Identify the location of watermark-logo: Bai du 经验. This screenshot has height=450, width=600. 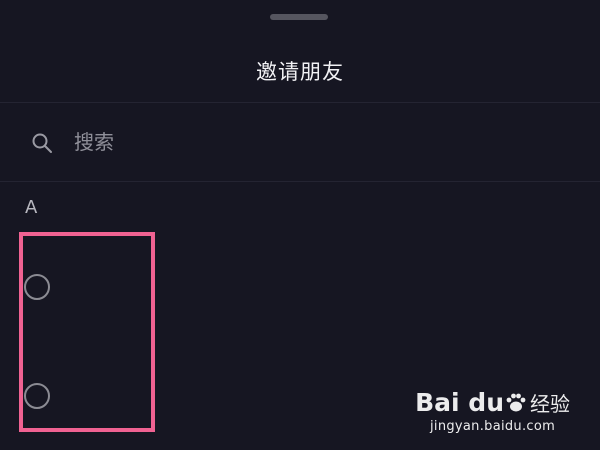
(492, 403).